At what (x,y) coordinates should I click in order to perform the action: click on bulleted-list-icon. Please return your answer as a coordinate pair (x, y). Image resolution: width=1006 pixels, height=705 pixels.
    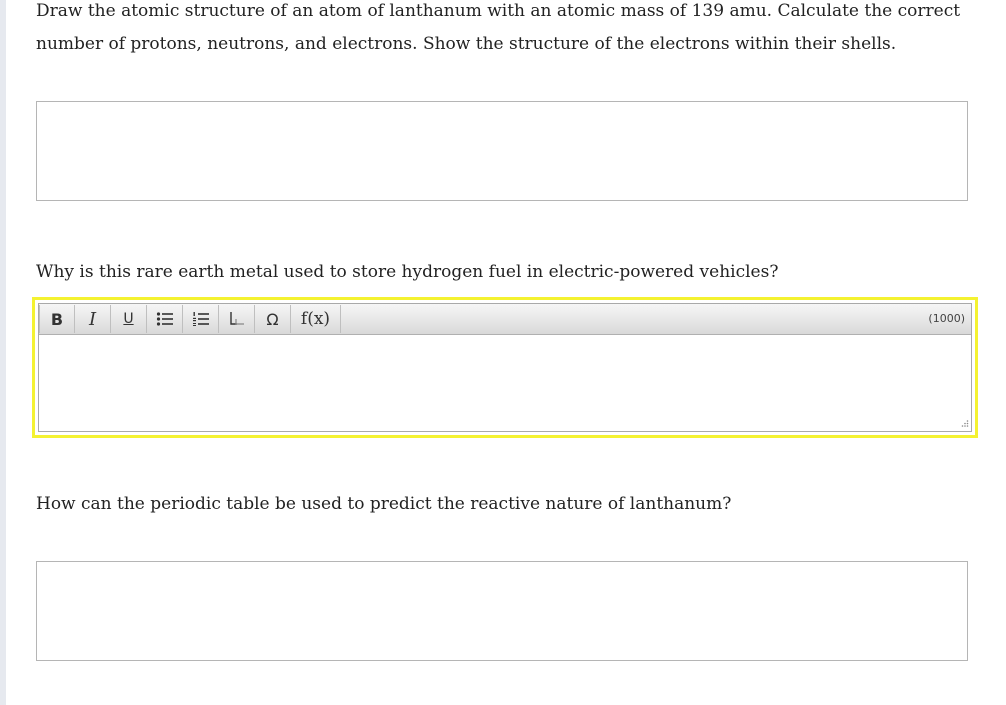
    Looking at the image, I should click on (164, 319).